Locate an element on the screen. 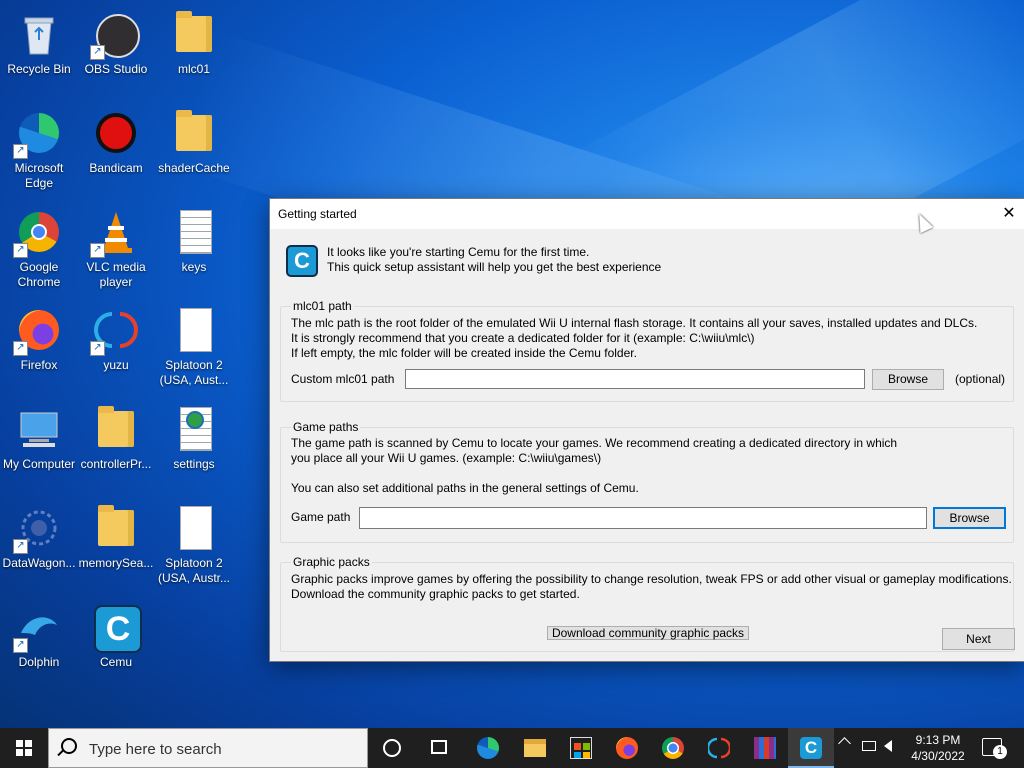 The width and height of the screenshot is (1024, 768). close-icon: ✕ is located at coordinates (1009, 214).